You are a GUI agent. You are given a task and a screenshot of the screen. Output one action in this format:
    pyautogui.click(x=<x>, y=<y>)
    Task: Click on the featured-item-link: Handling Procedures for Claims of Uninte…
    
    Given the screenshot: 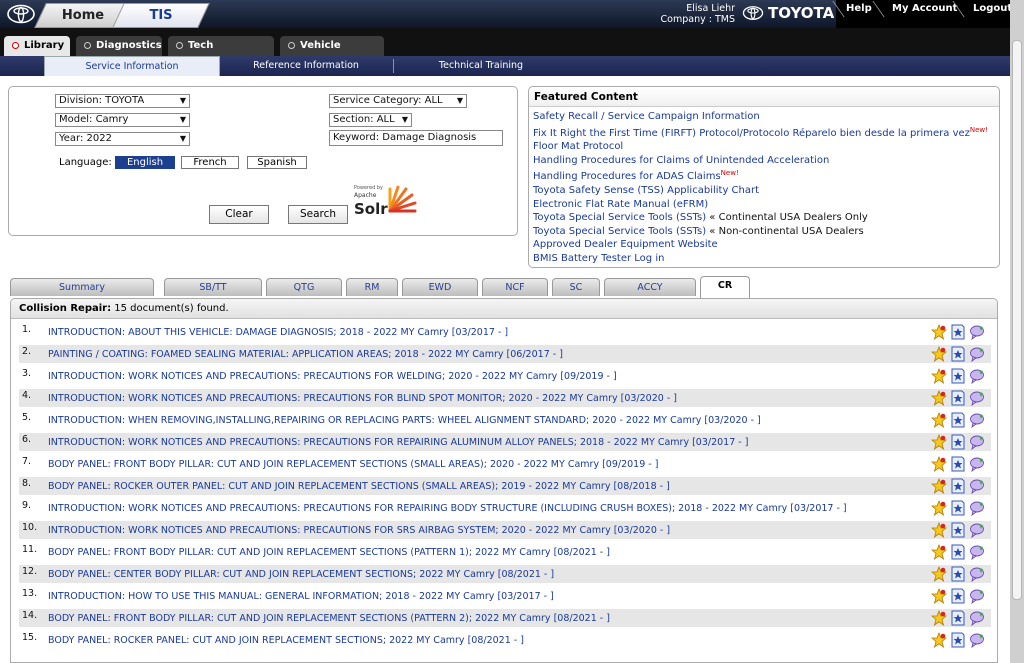 What is the action you would take?
    pyautogui.click(x=681, y=160)
    